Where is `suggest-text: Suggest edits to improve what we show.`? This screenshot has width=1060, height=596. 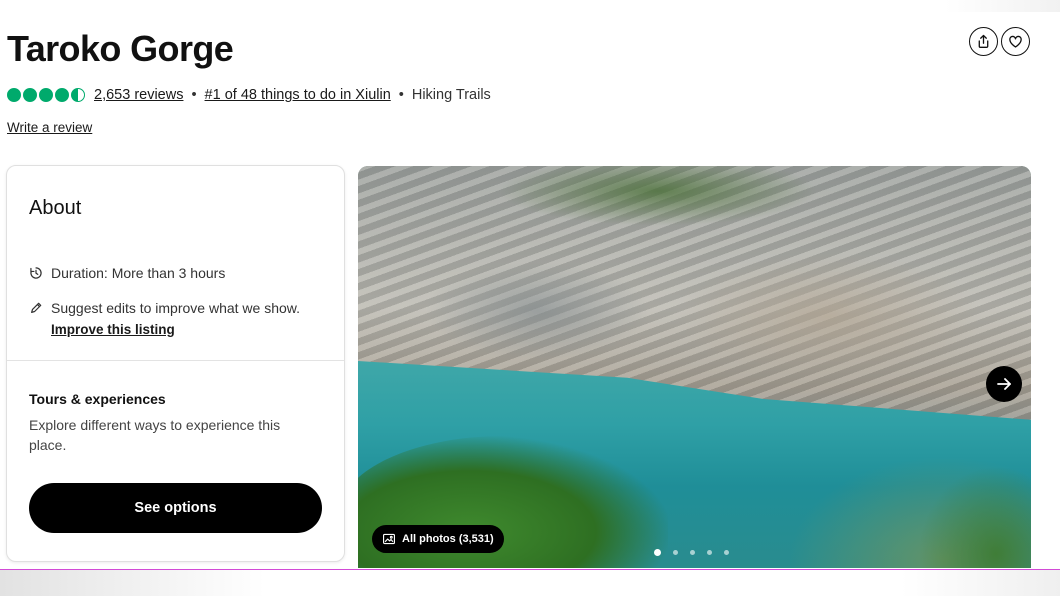 suggest-text: Suggest edits to improve what we show. is located at coordinates (176, 308).